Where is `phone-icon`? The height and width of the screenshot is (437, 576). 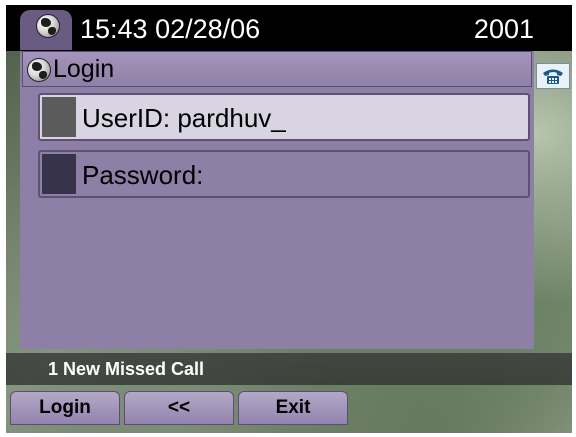
phone-icon is located at coordinates (553, 76).